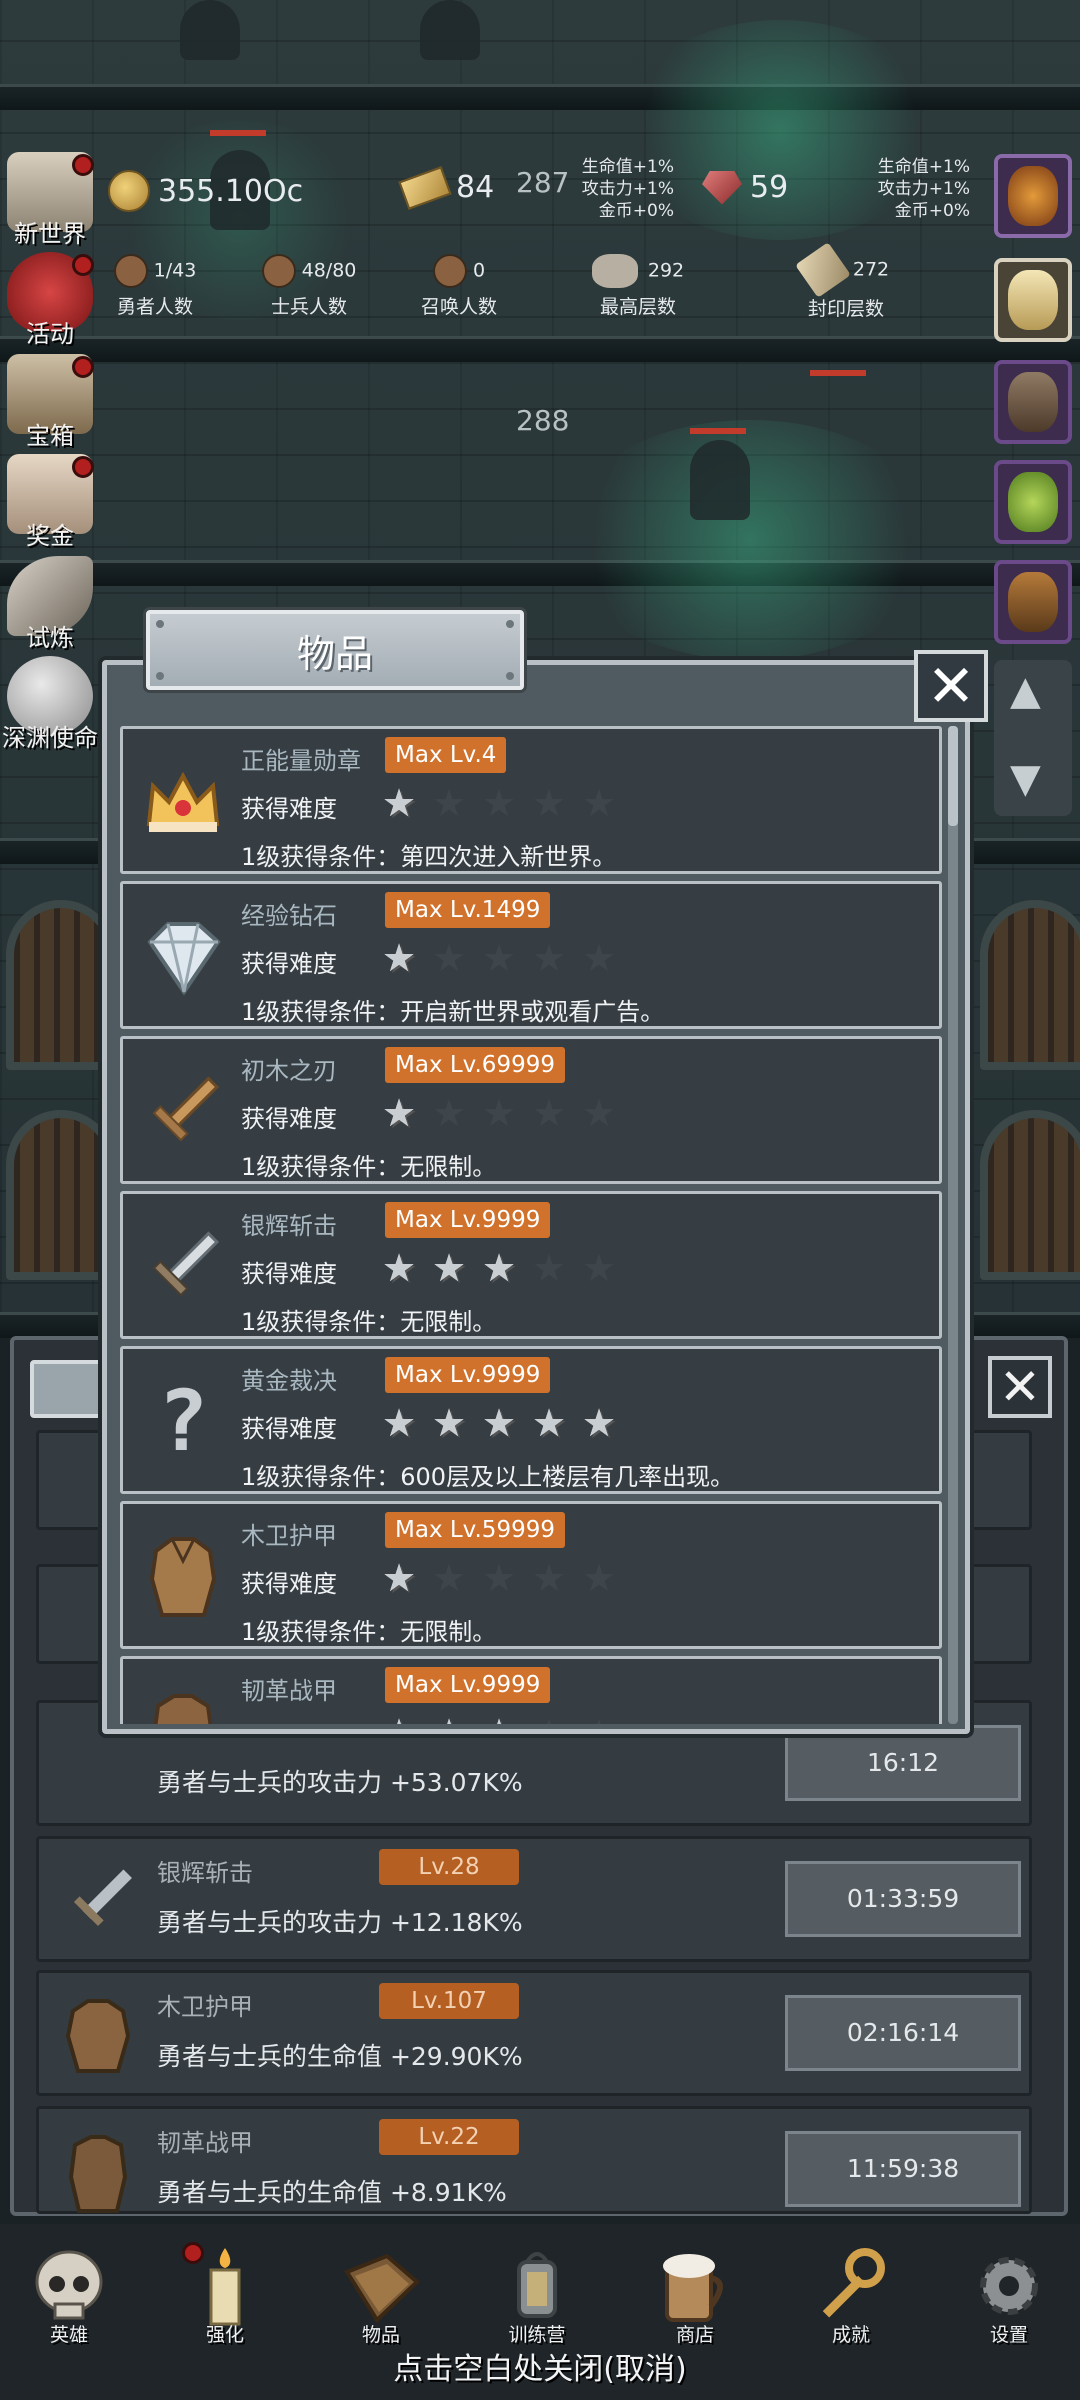 This screenshot has height=2400, width=1080. I want to click on modal-scrollbar, so click(953, 1225).